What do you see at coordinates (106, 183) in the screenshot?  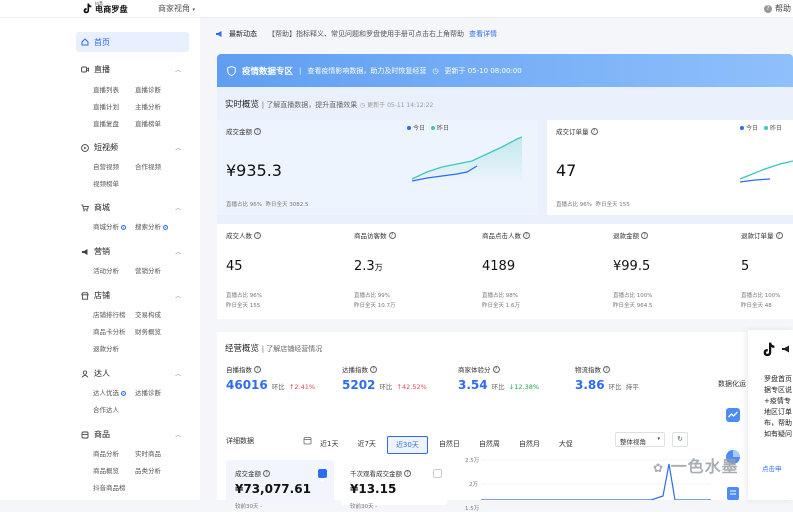 I see `sidebar-item-video-ranking: 视频榜单` at bounding box center [106, 183].